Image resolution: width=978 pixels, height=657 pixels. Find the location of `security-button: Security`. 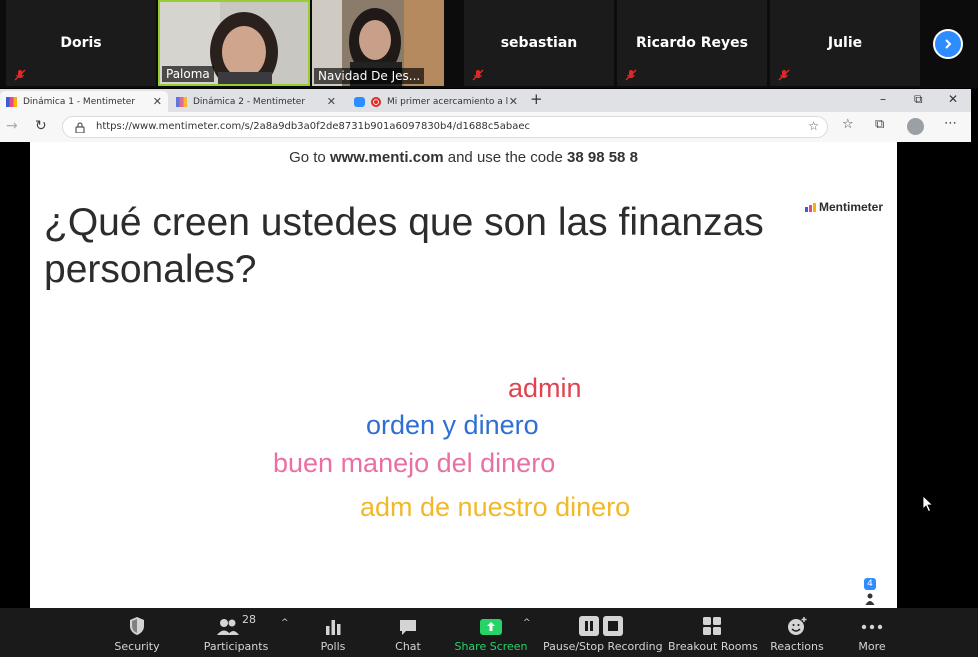

security-button: Security is located at coordinates (137, 632).